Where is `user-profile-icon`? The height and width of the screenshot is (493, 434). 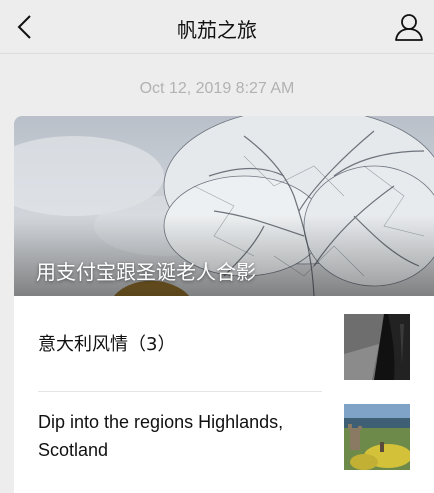 user-profile-icon is located at coordinates (409, 27).